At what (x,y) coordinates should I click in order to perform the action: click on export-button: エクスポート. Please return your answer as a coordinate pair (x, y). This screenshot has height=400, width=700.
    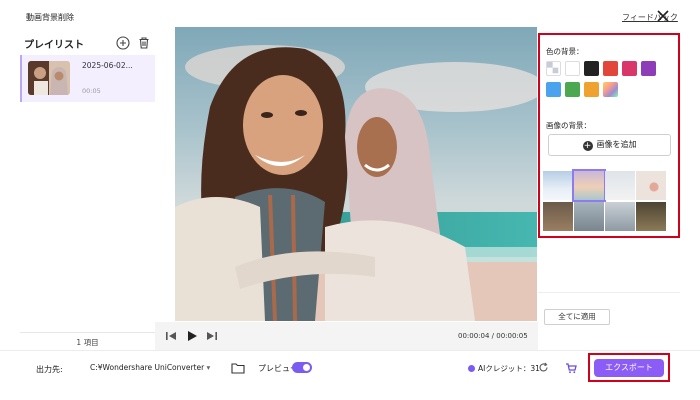
    Looking at the image, I should click on (629, 368).